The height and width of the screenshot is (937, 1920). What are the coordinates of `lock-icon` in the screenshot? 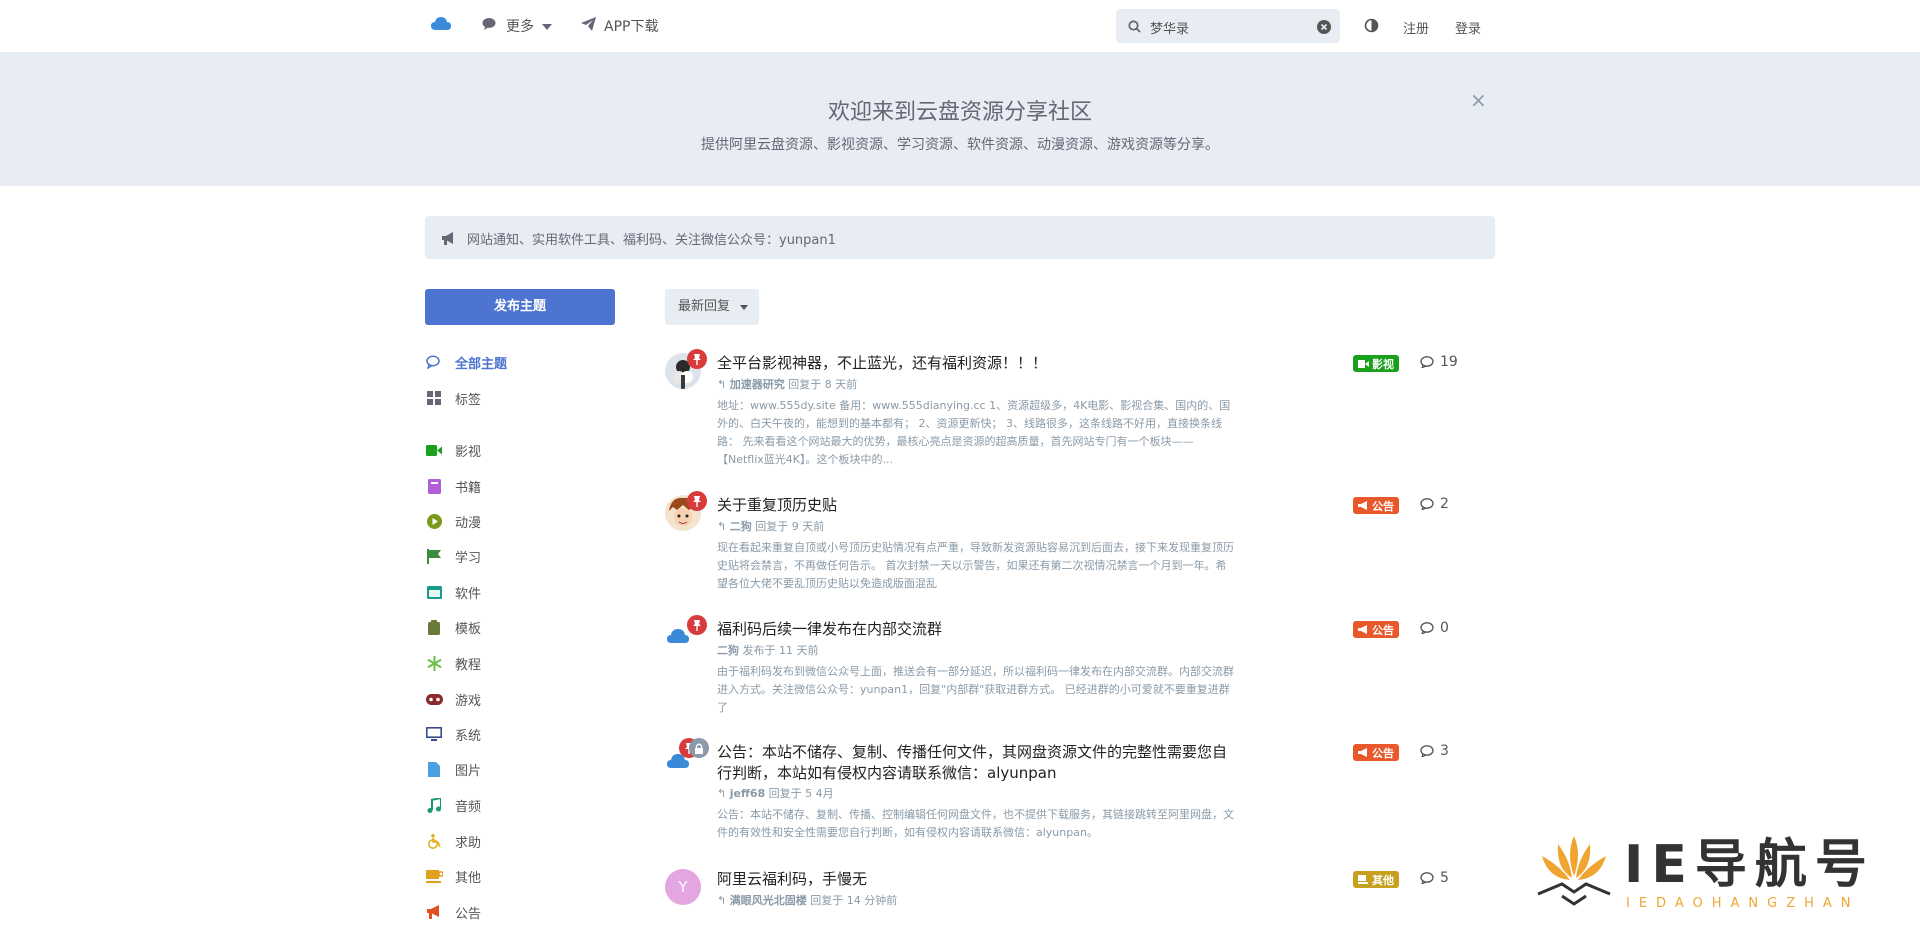 It's located at (699, 748).